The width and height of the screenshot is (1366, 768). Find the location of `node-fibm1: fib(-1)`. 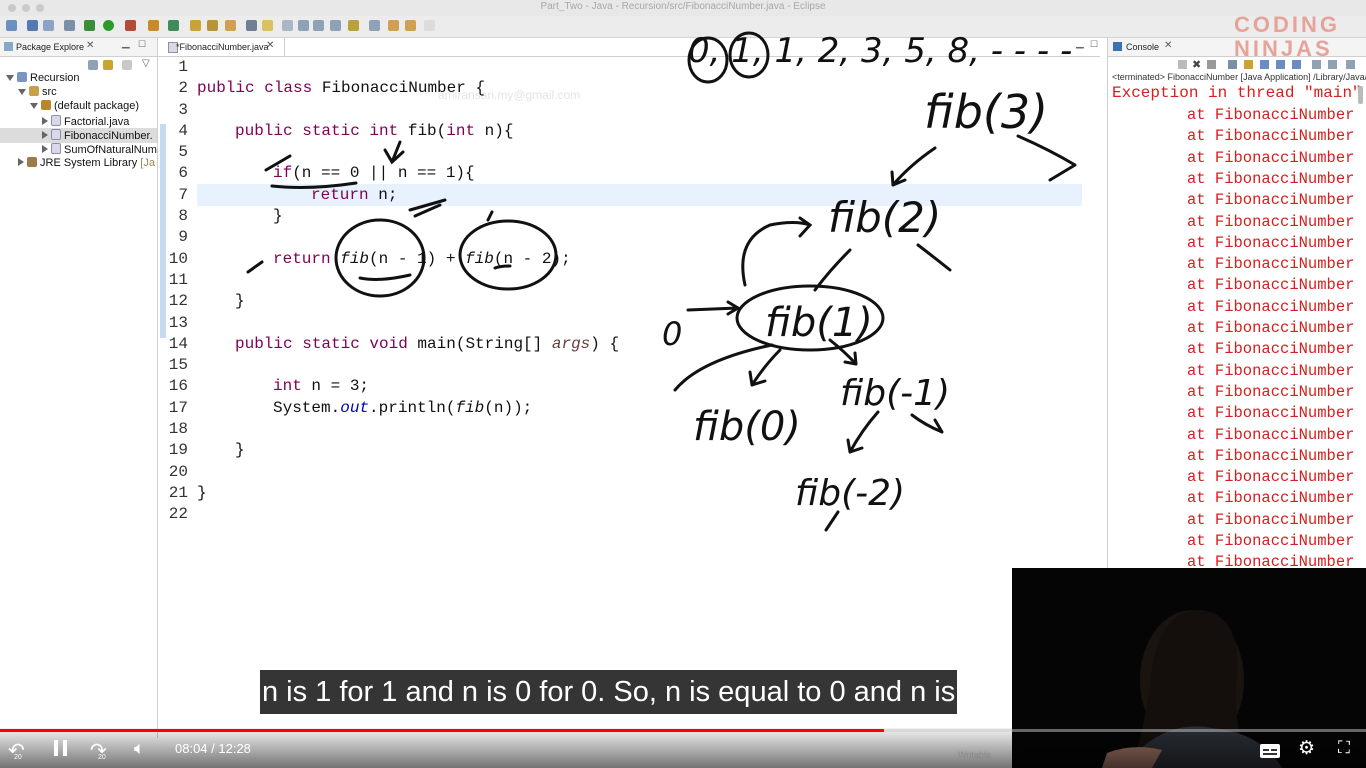

node-fibm1: fib(-1) is located at coordinates (895, 393).